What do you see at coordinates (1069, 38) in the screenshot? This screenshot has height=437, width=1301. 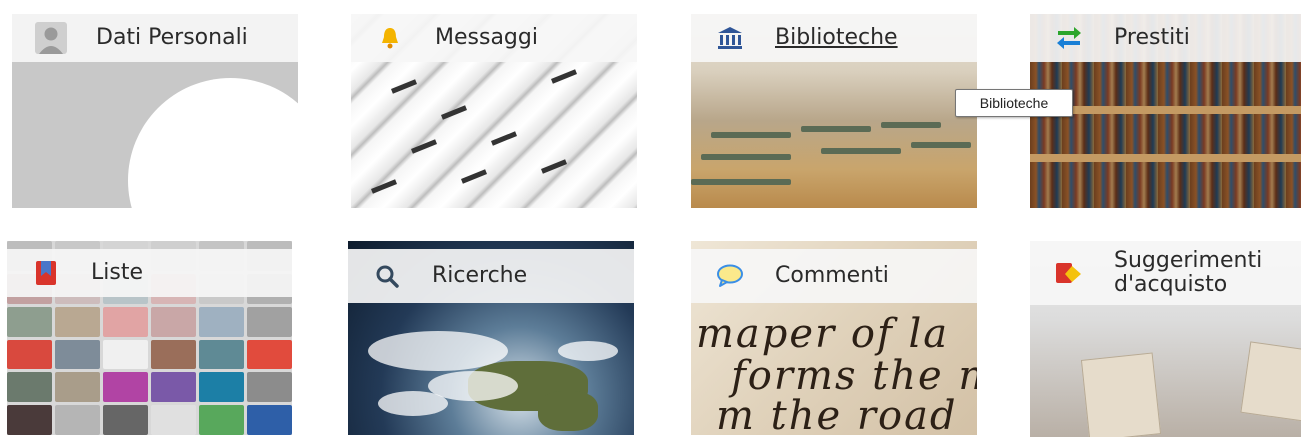 I see `swap-arrows-icon` at bounding box center [1069, 38].